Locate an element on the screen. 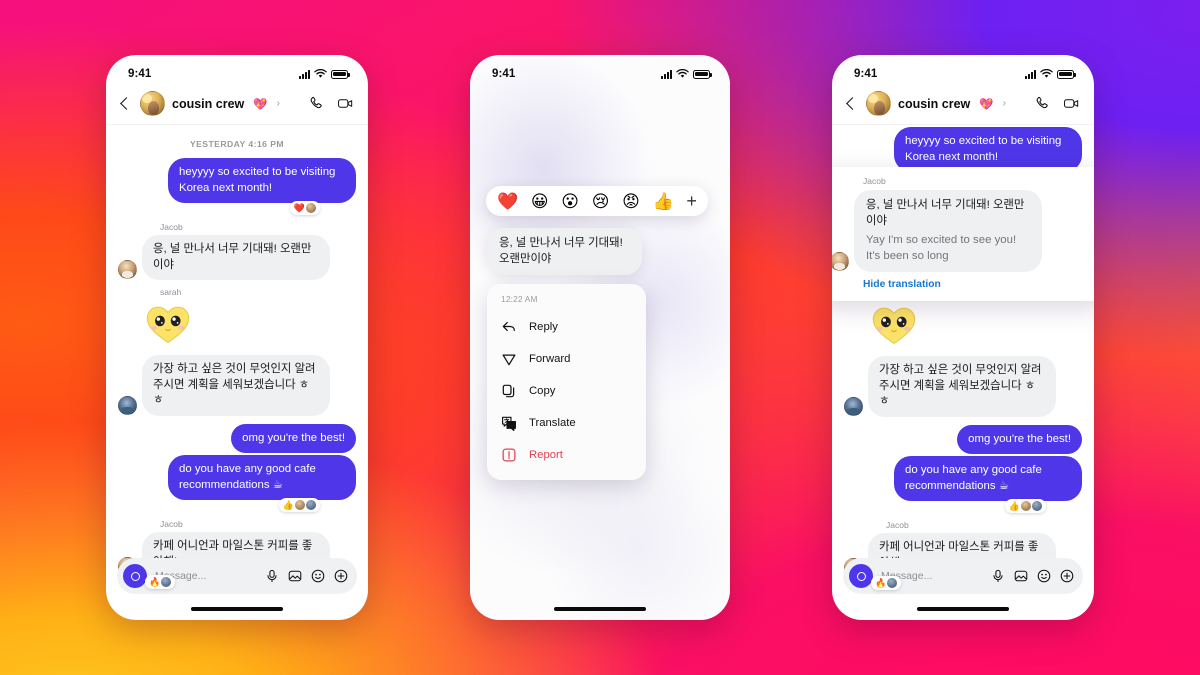 The width and height of the screenshot is (1200, 675). reaction-pill: ❤️ is located at coordinates (304, 208).